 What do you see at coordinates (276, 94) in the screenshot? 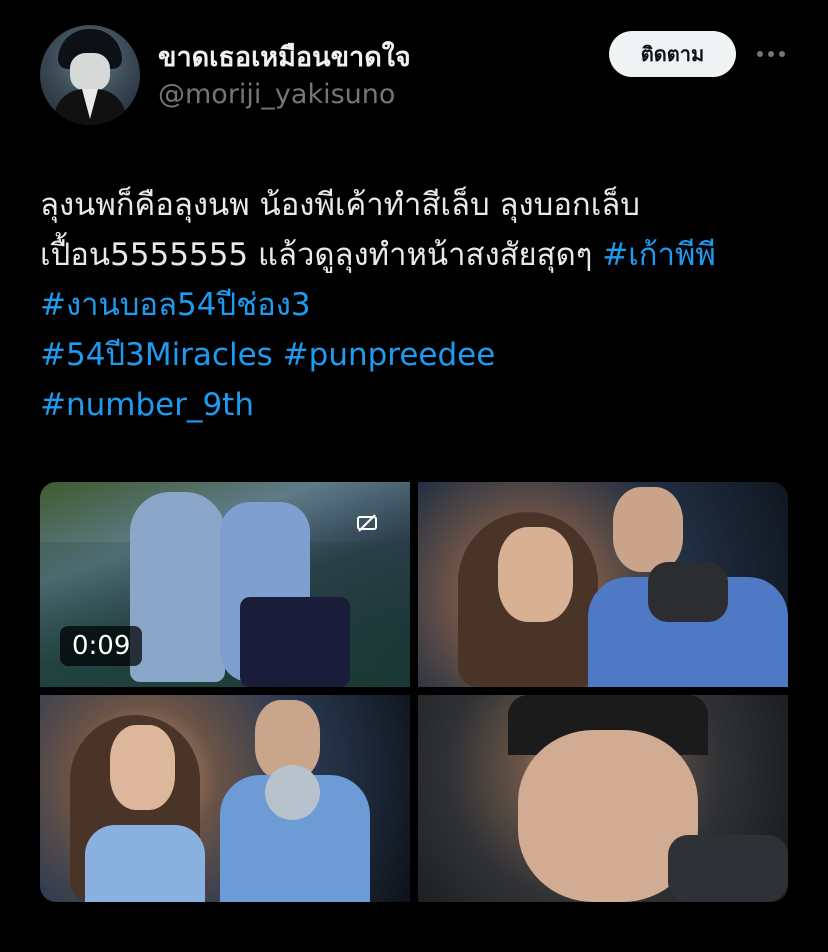
I see `user-handle: @moriji_yakisuno` at bounding box center [276, 94].